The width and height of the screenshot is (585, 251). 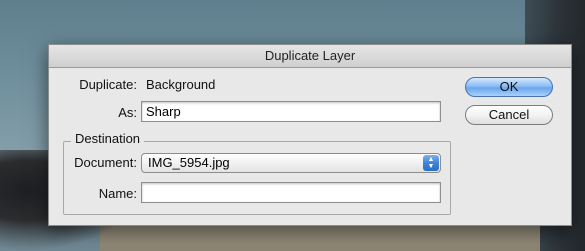 What do you see at coordinates (310, 56) in the screenshot?
I see `dialog-title: Duplicate Layer` at bounding box center [310, 56].